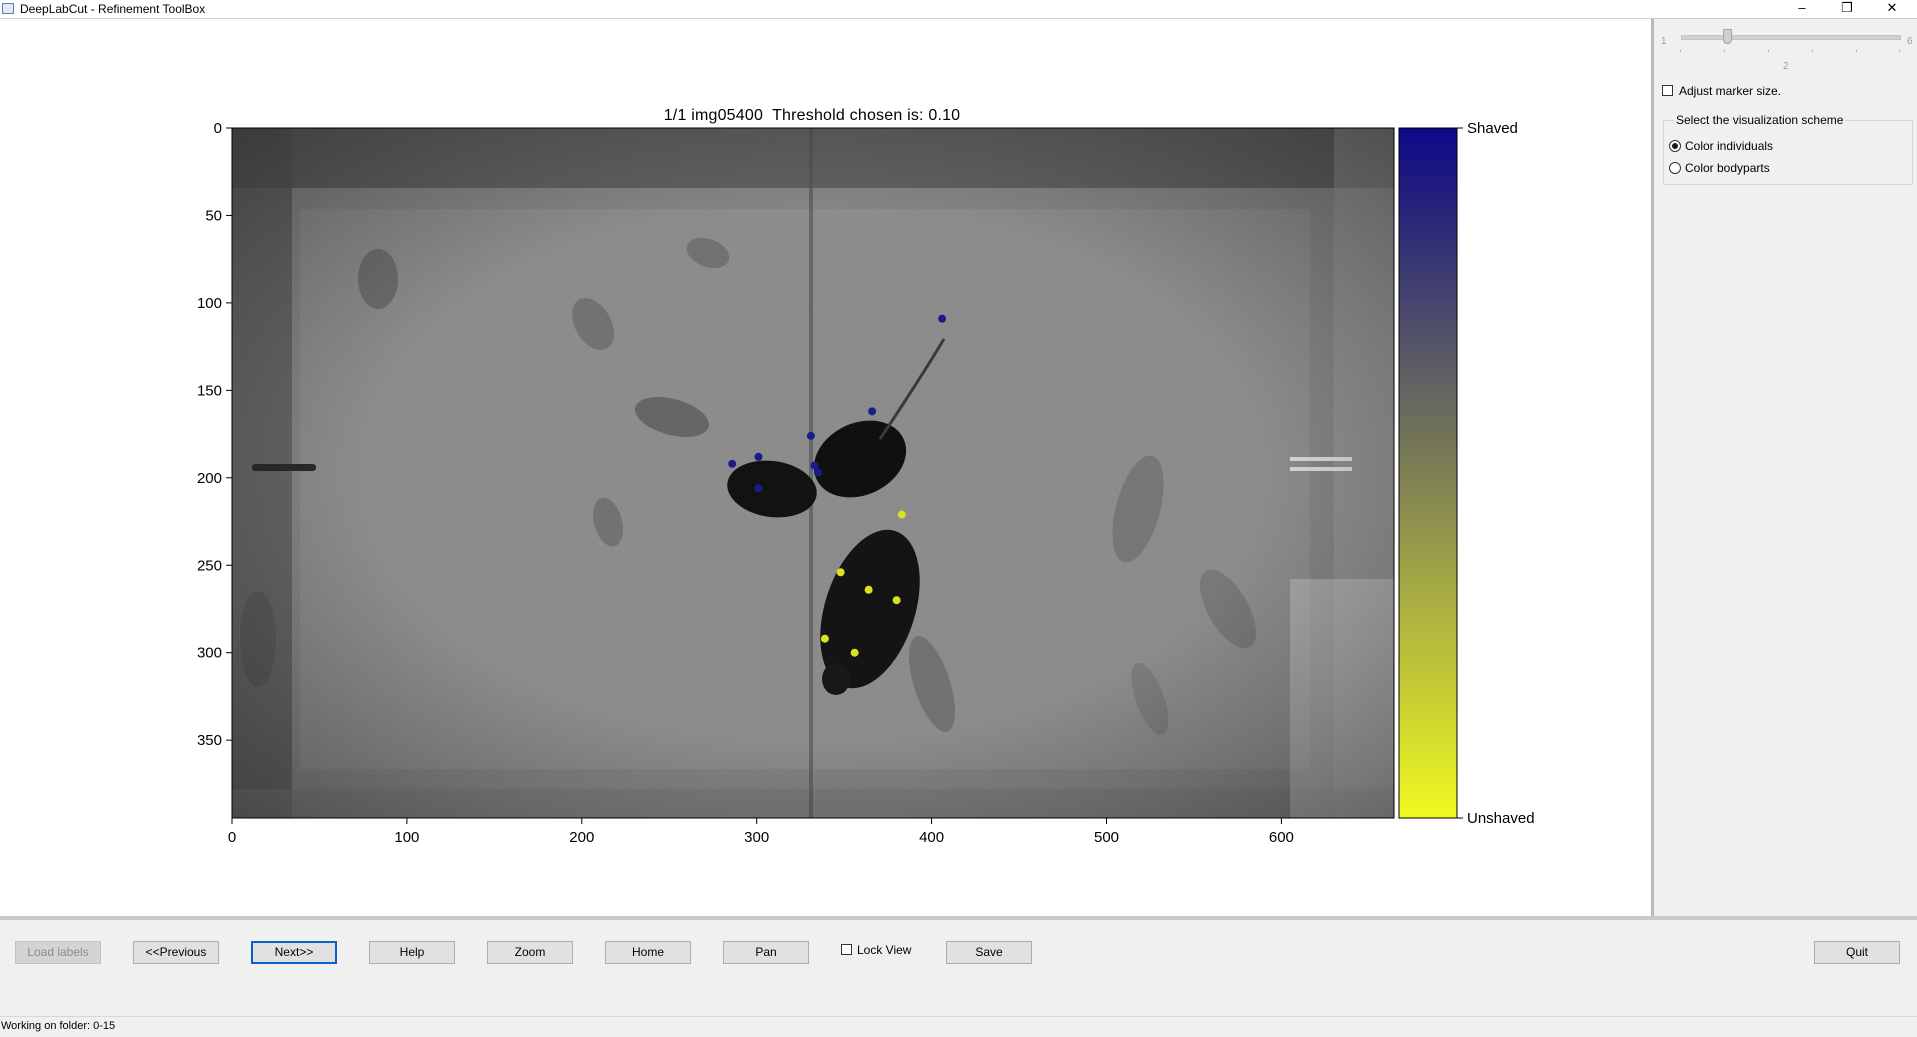 Image resolution: width=1917 pixels, height=1037 pixels. What do you see at coordinates (294, 952) in the screenshot?
I see `next-button: Next>>` at bounding box center [294, 952].